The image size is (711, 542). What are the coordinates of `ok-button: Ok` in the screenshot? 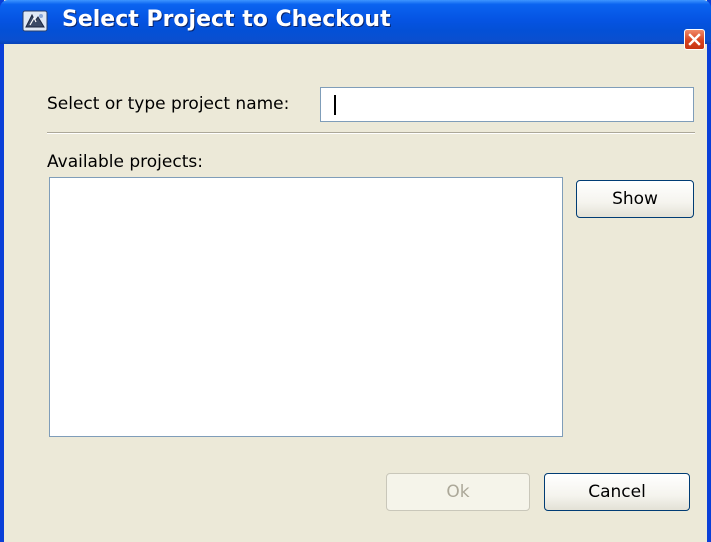 It's located at (458, 492).